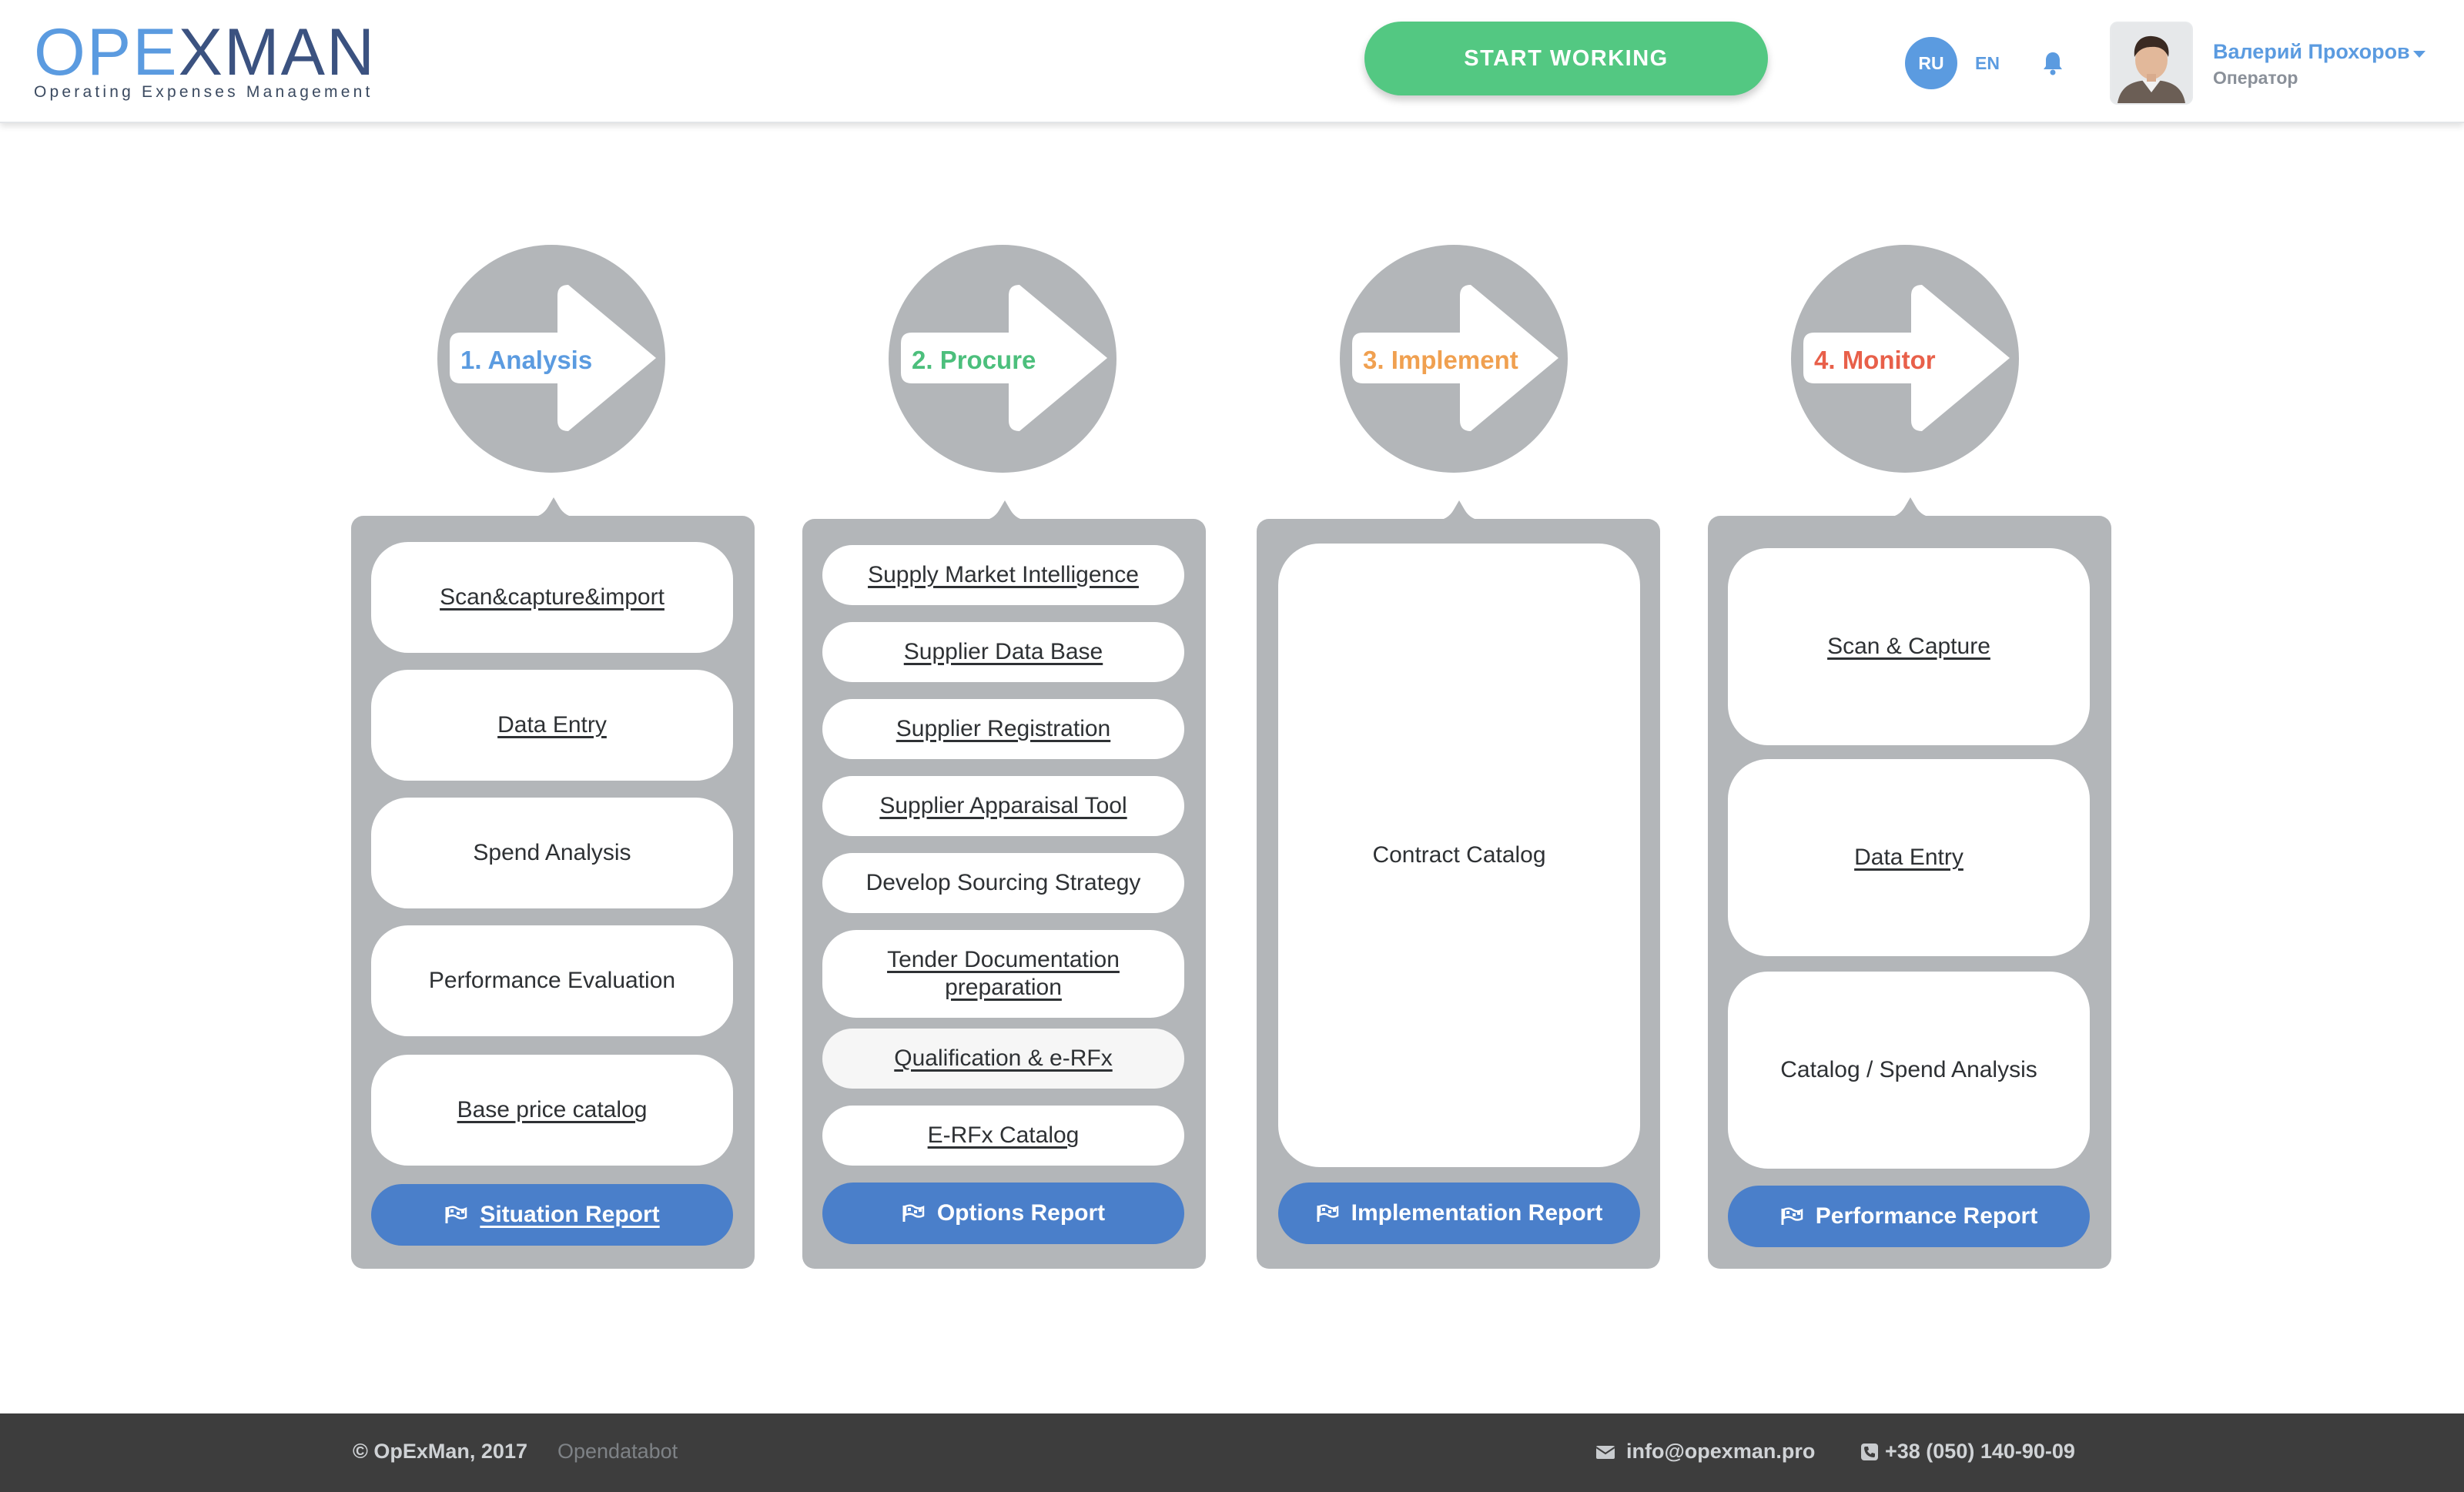 This screenshot has height=1492, width=2464. I want to click on lang-ru-button: RU, so click(1931, 63).